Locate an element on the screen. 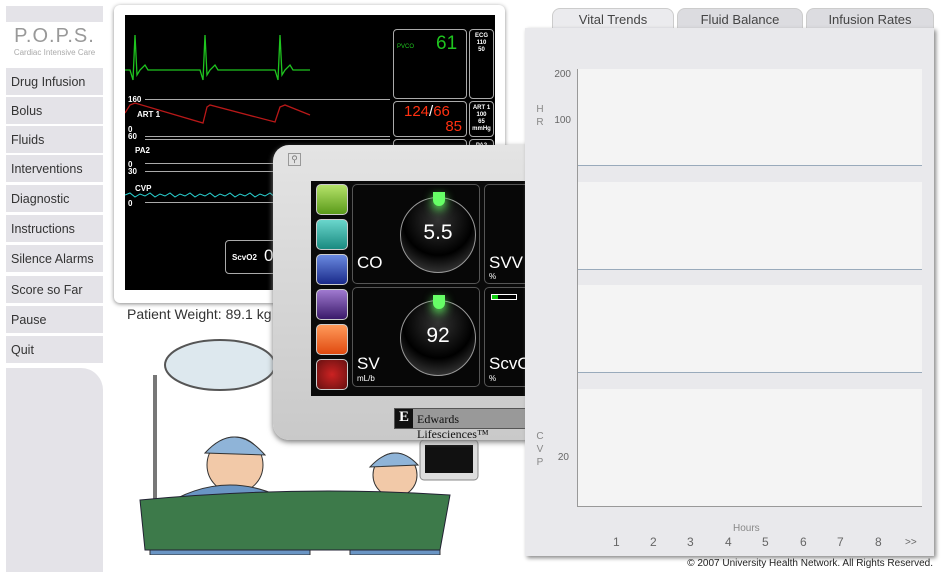  nav-fluids: Fluids is located at coordinates (54, 139).